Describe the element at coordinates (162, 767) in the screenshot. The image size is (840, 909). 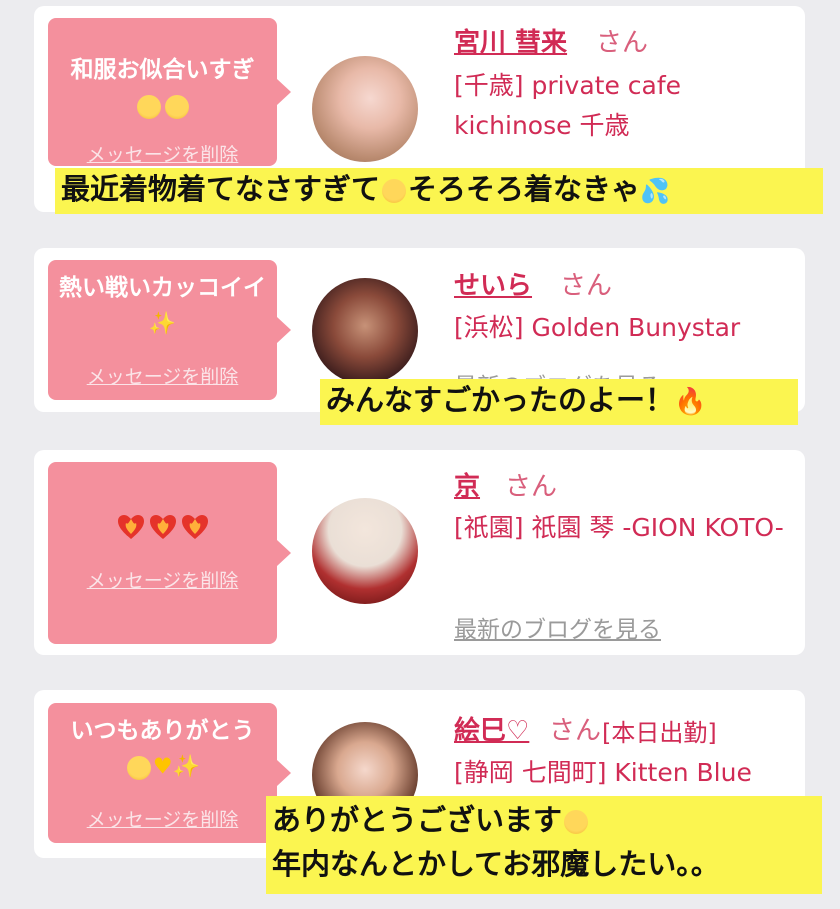
I see `yellow-heart-icon: ♥` at that location.